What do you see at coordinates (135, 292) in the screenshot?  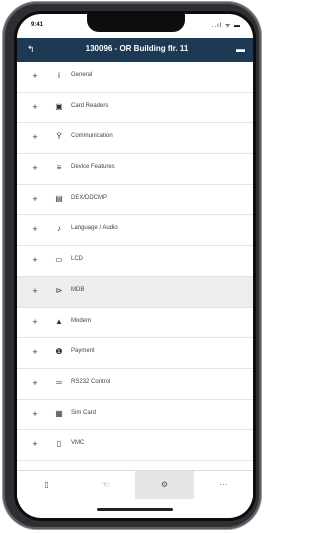 I see `list-item: + ⊳ MDB` at bounding box center [135, 292].